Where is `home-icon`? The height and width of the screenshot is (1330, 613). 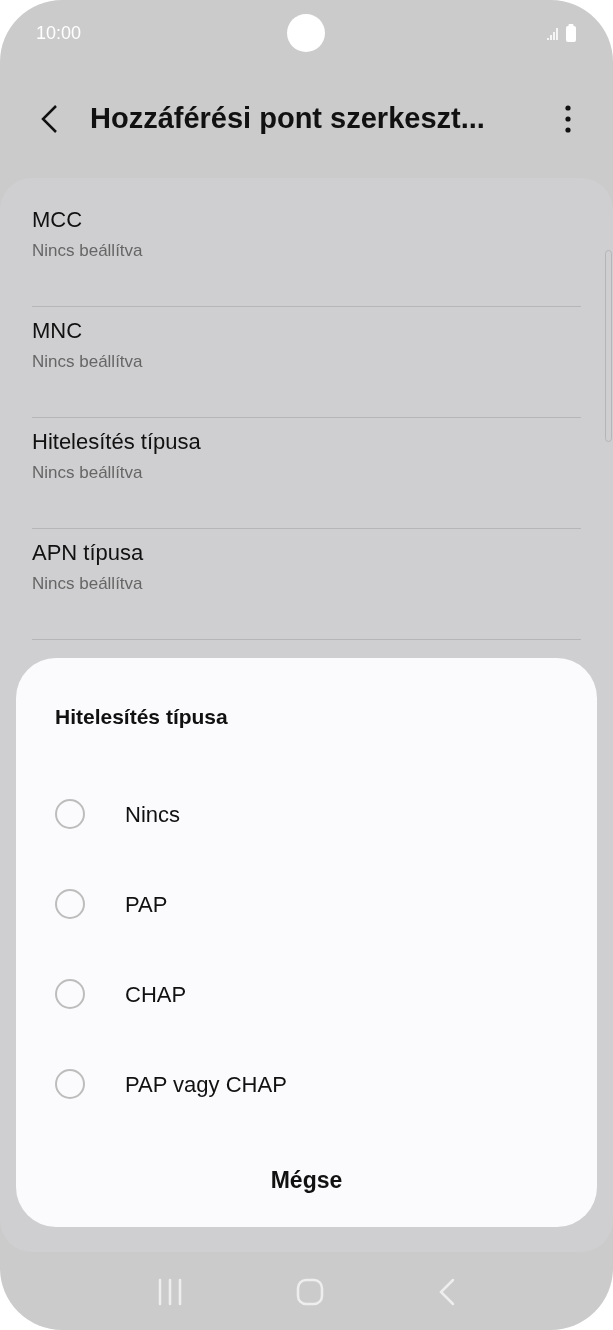
home-icon is located at coordinates (310, 1292).